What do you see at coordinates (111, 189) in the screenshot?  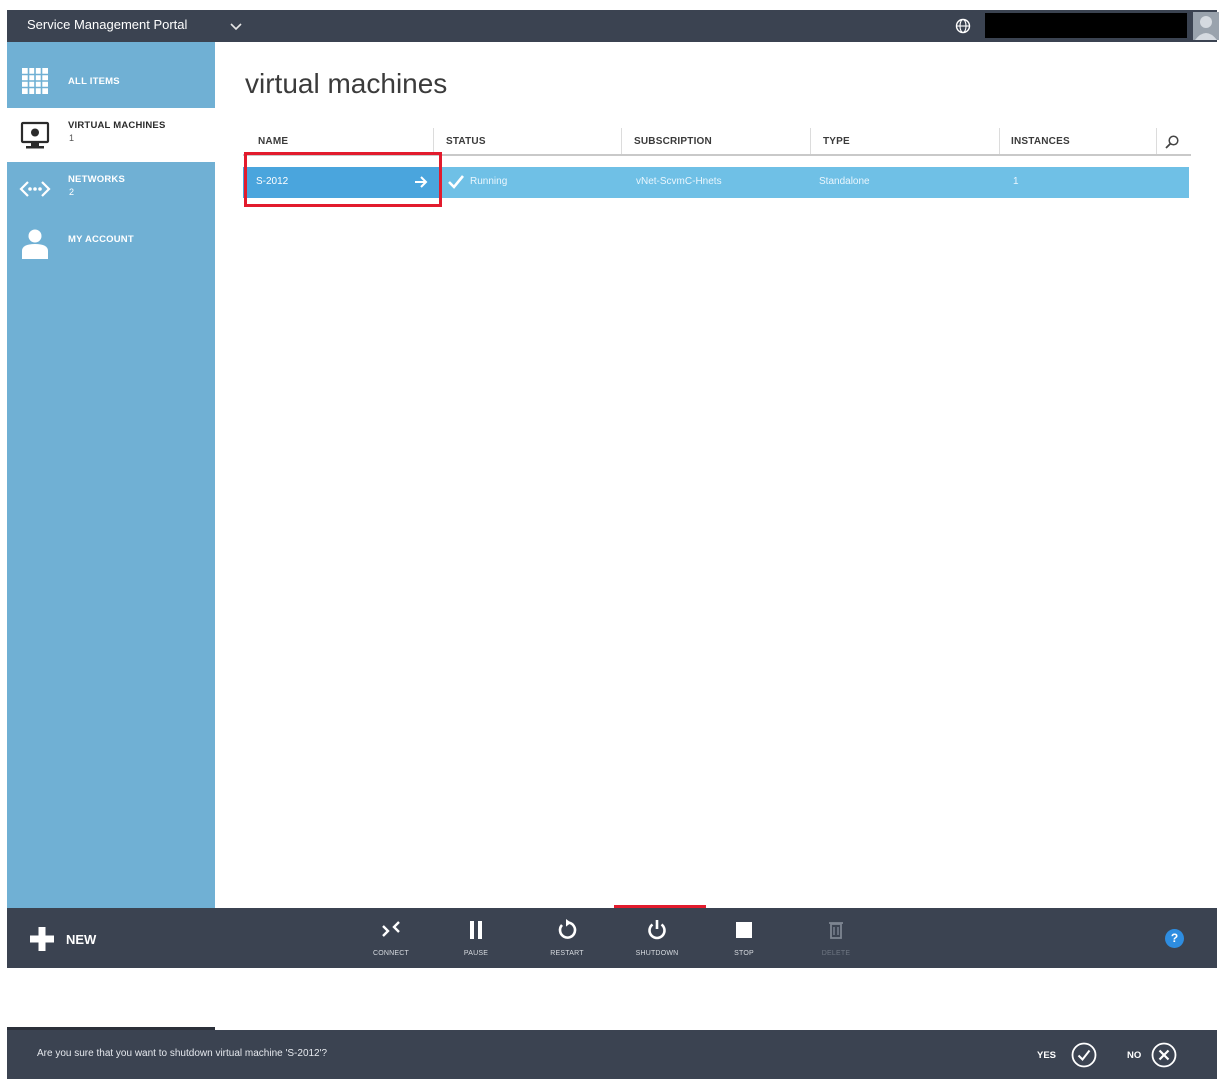 I see `sidebar-item-networks: NETWORKS 2` at bounding box center [111, 189].